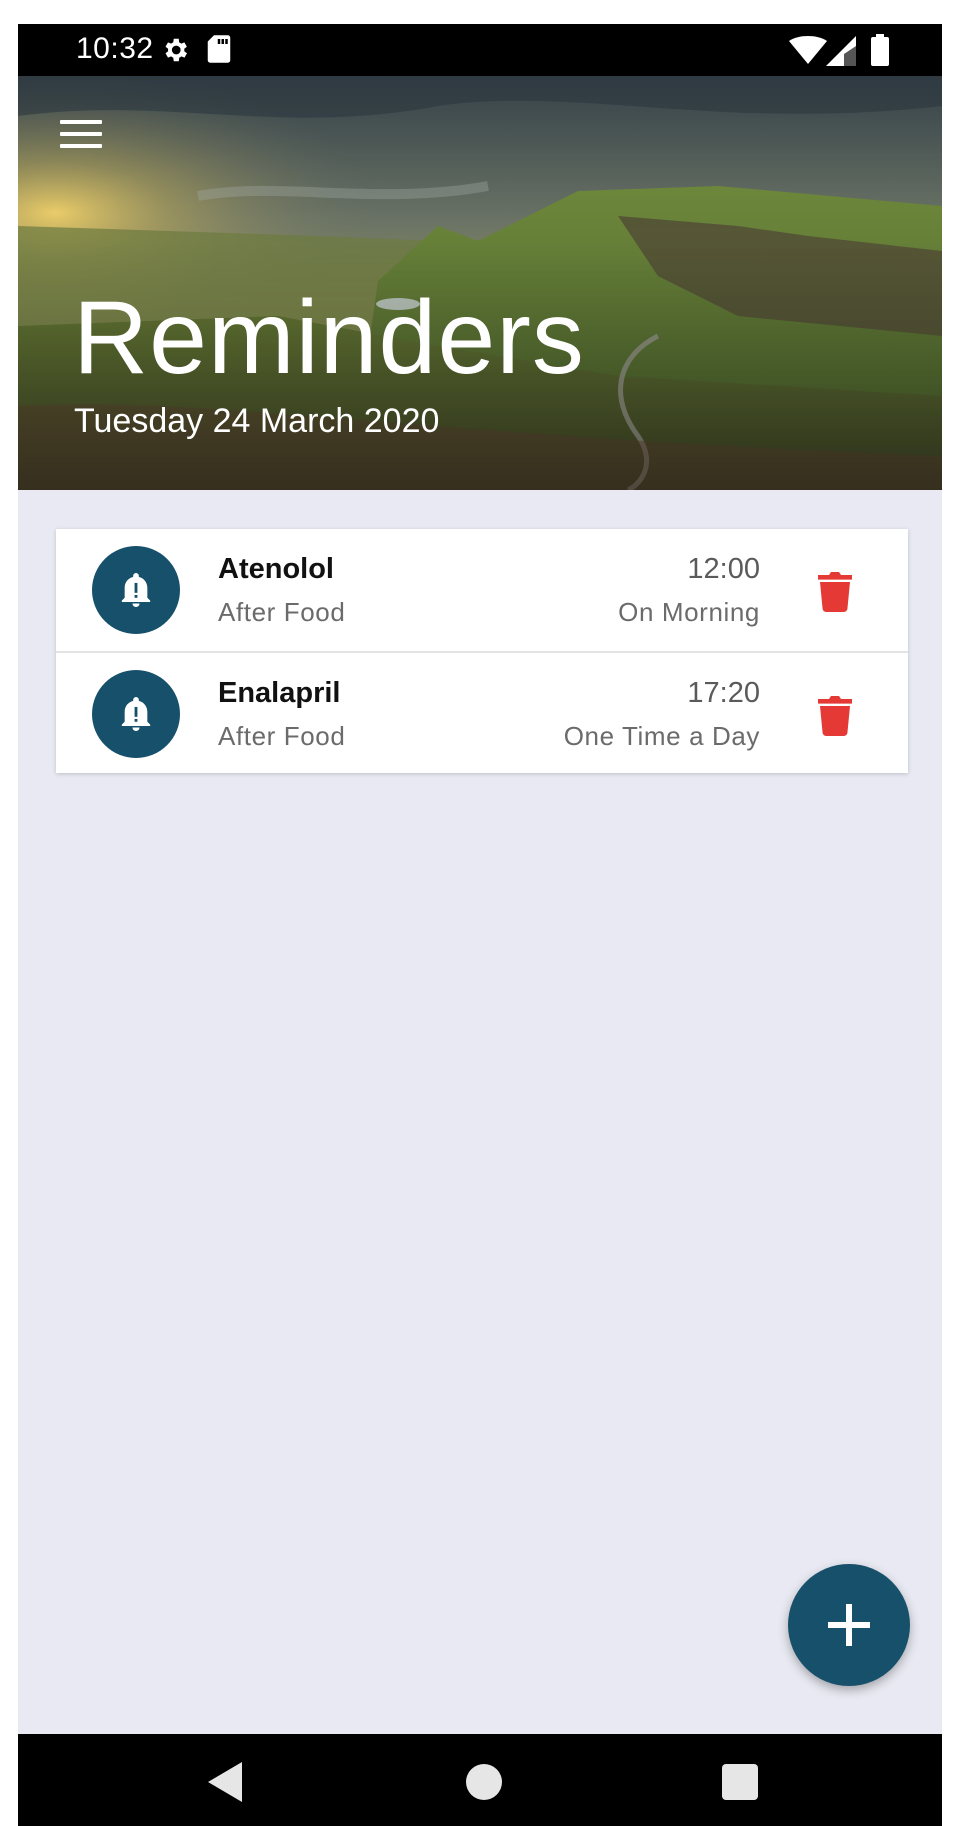  Describe the element at coordinates (257, 421) in the screenshot. I see `current-date: Tuesday 24 March 2020` at that location.